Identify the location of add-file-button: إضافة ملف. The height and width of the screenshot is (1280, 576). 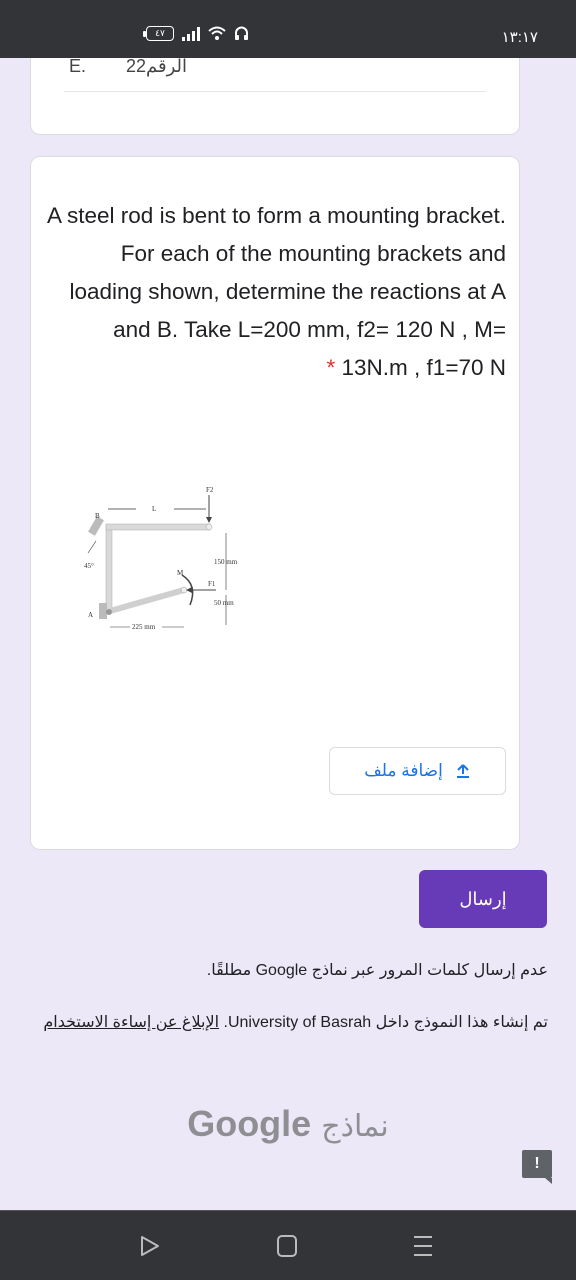
(417, 771).